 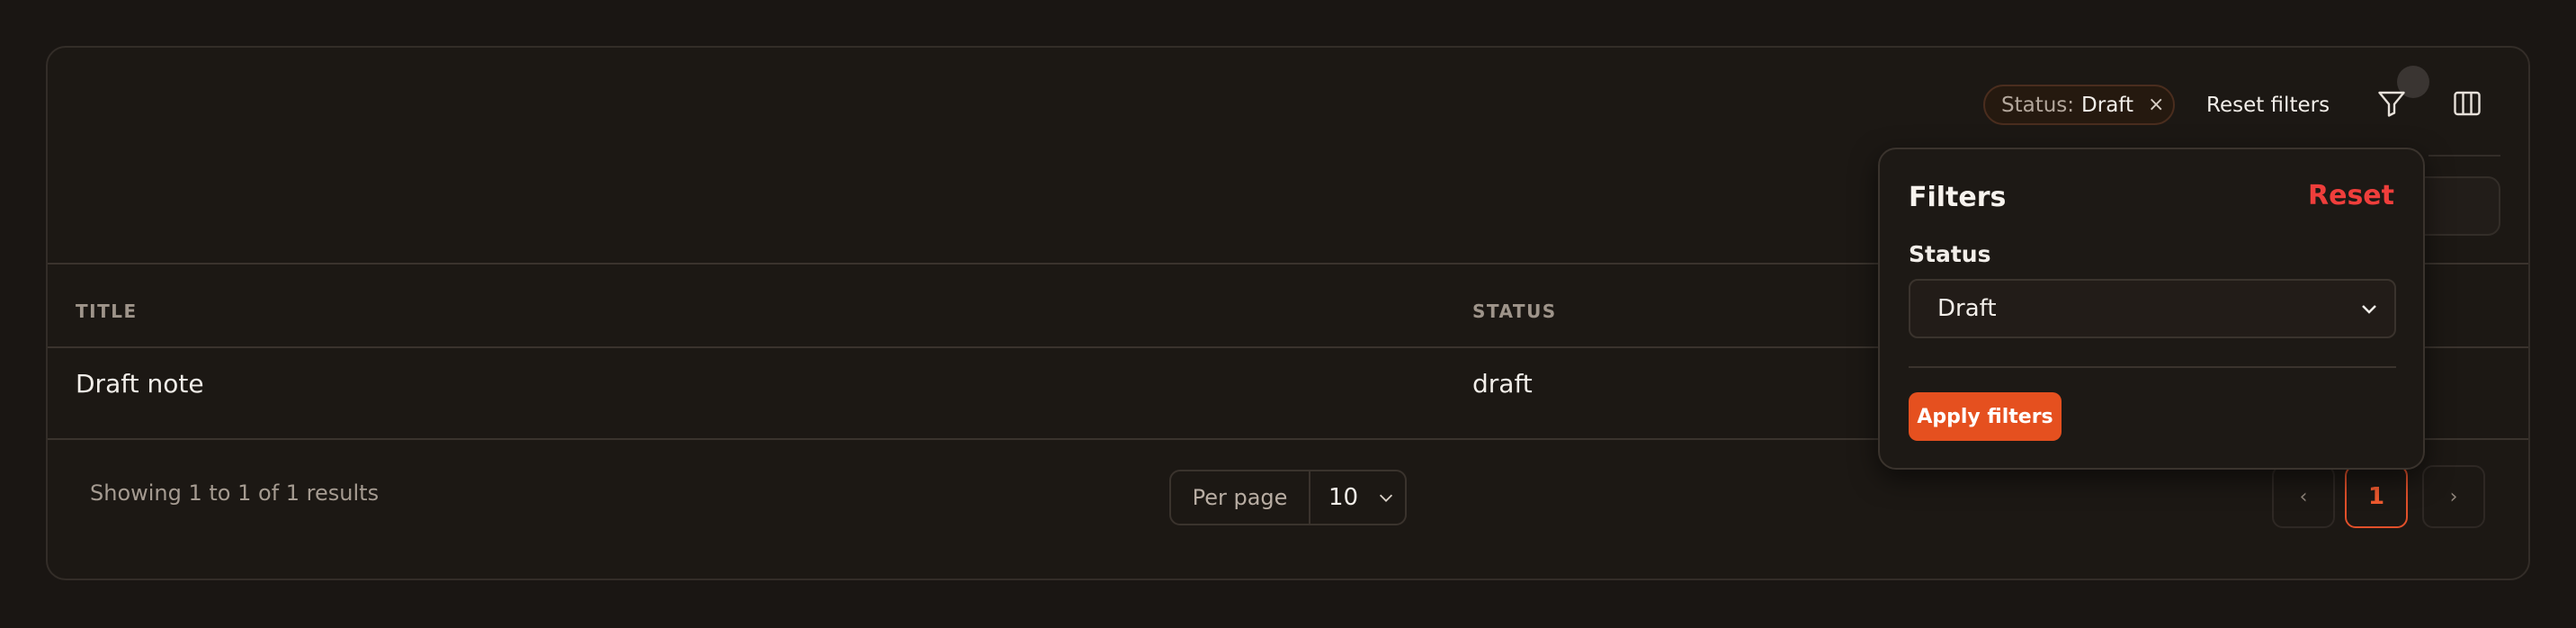 I want to click on status-filter-value: Draft, so click(x=1967, y=308).